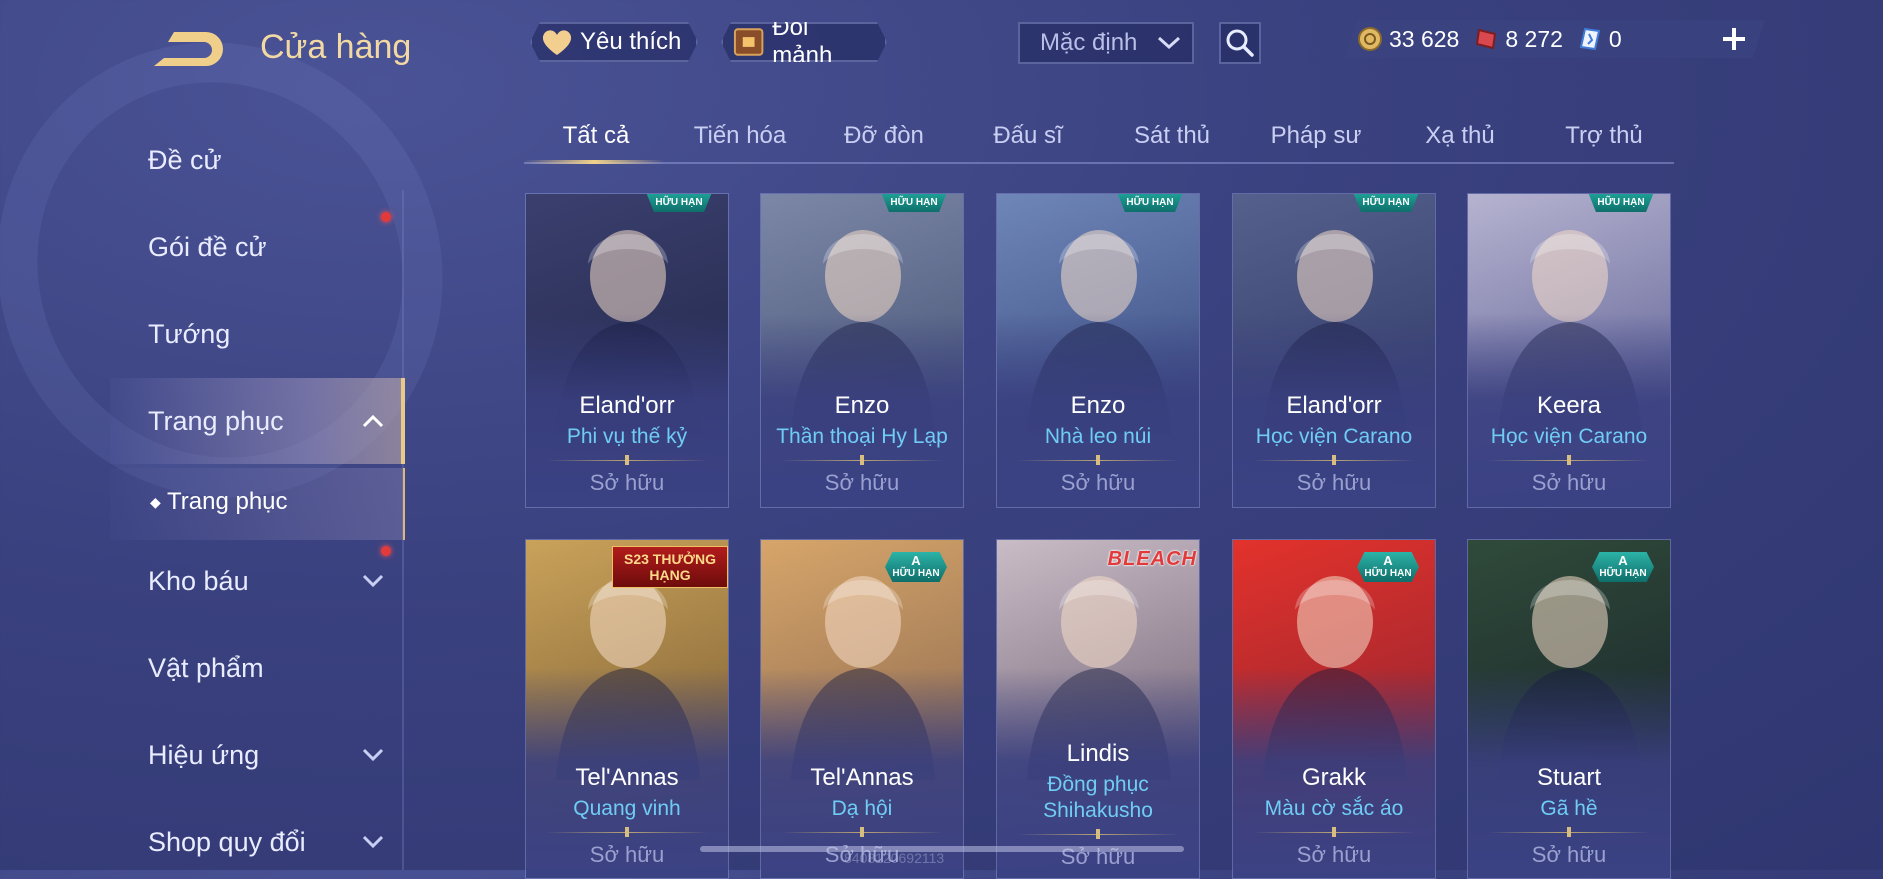 Image resolution: width=1883 pixels, height=879 pixels. I want to click on sidebar-item-exchange-shop: Shop quy đổi, so click(275, 842).